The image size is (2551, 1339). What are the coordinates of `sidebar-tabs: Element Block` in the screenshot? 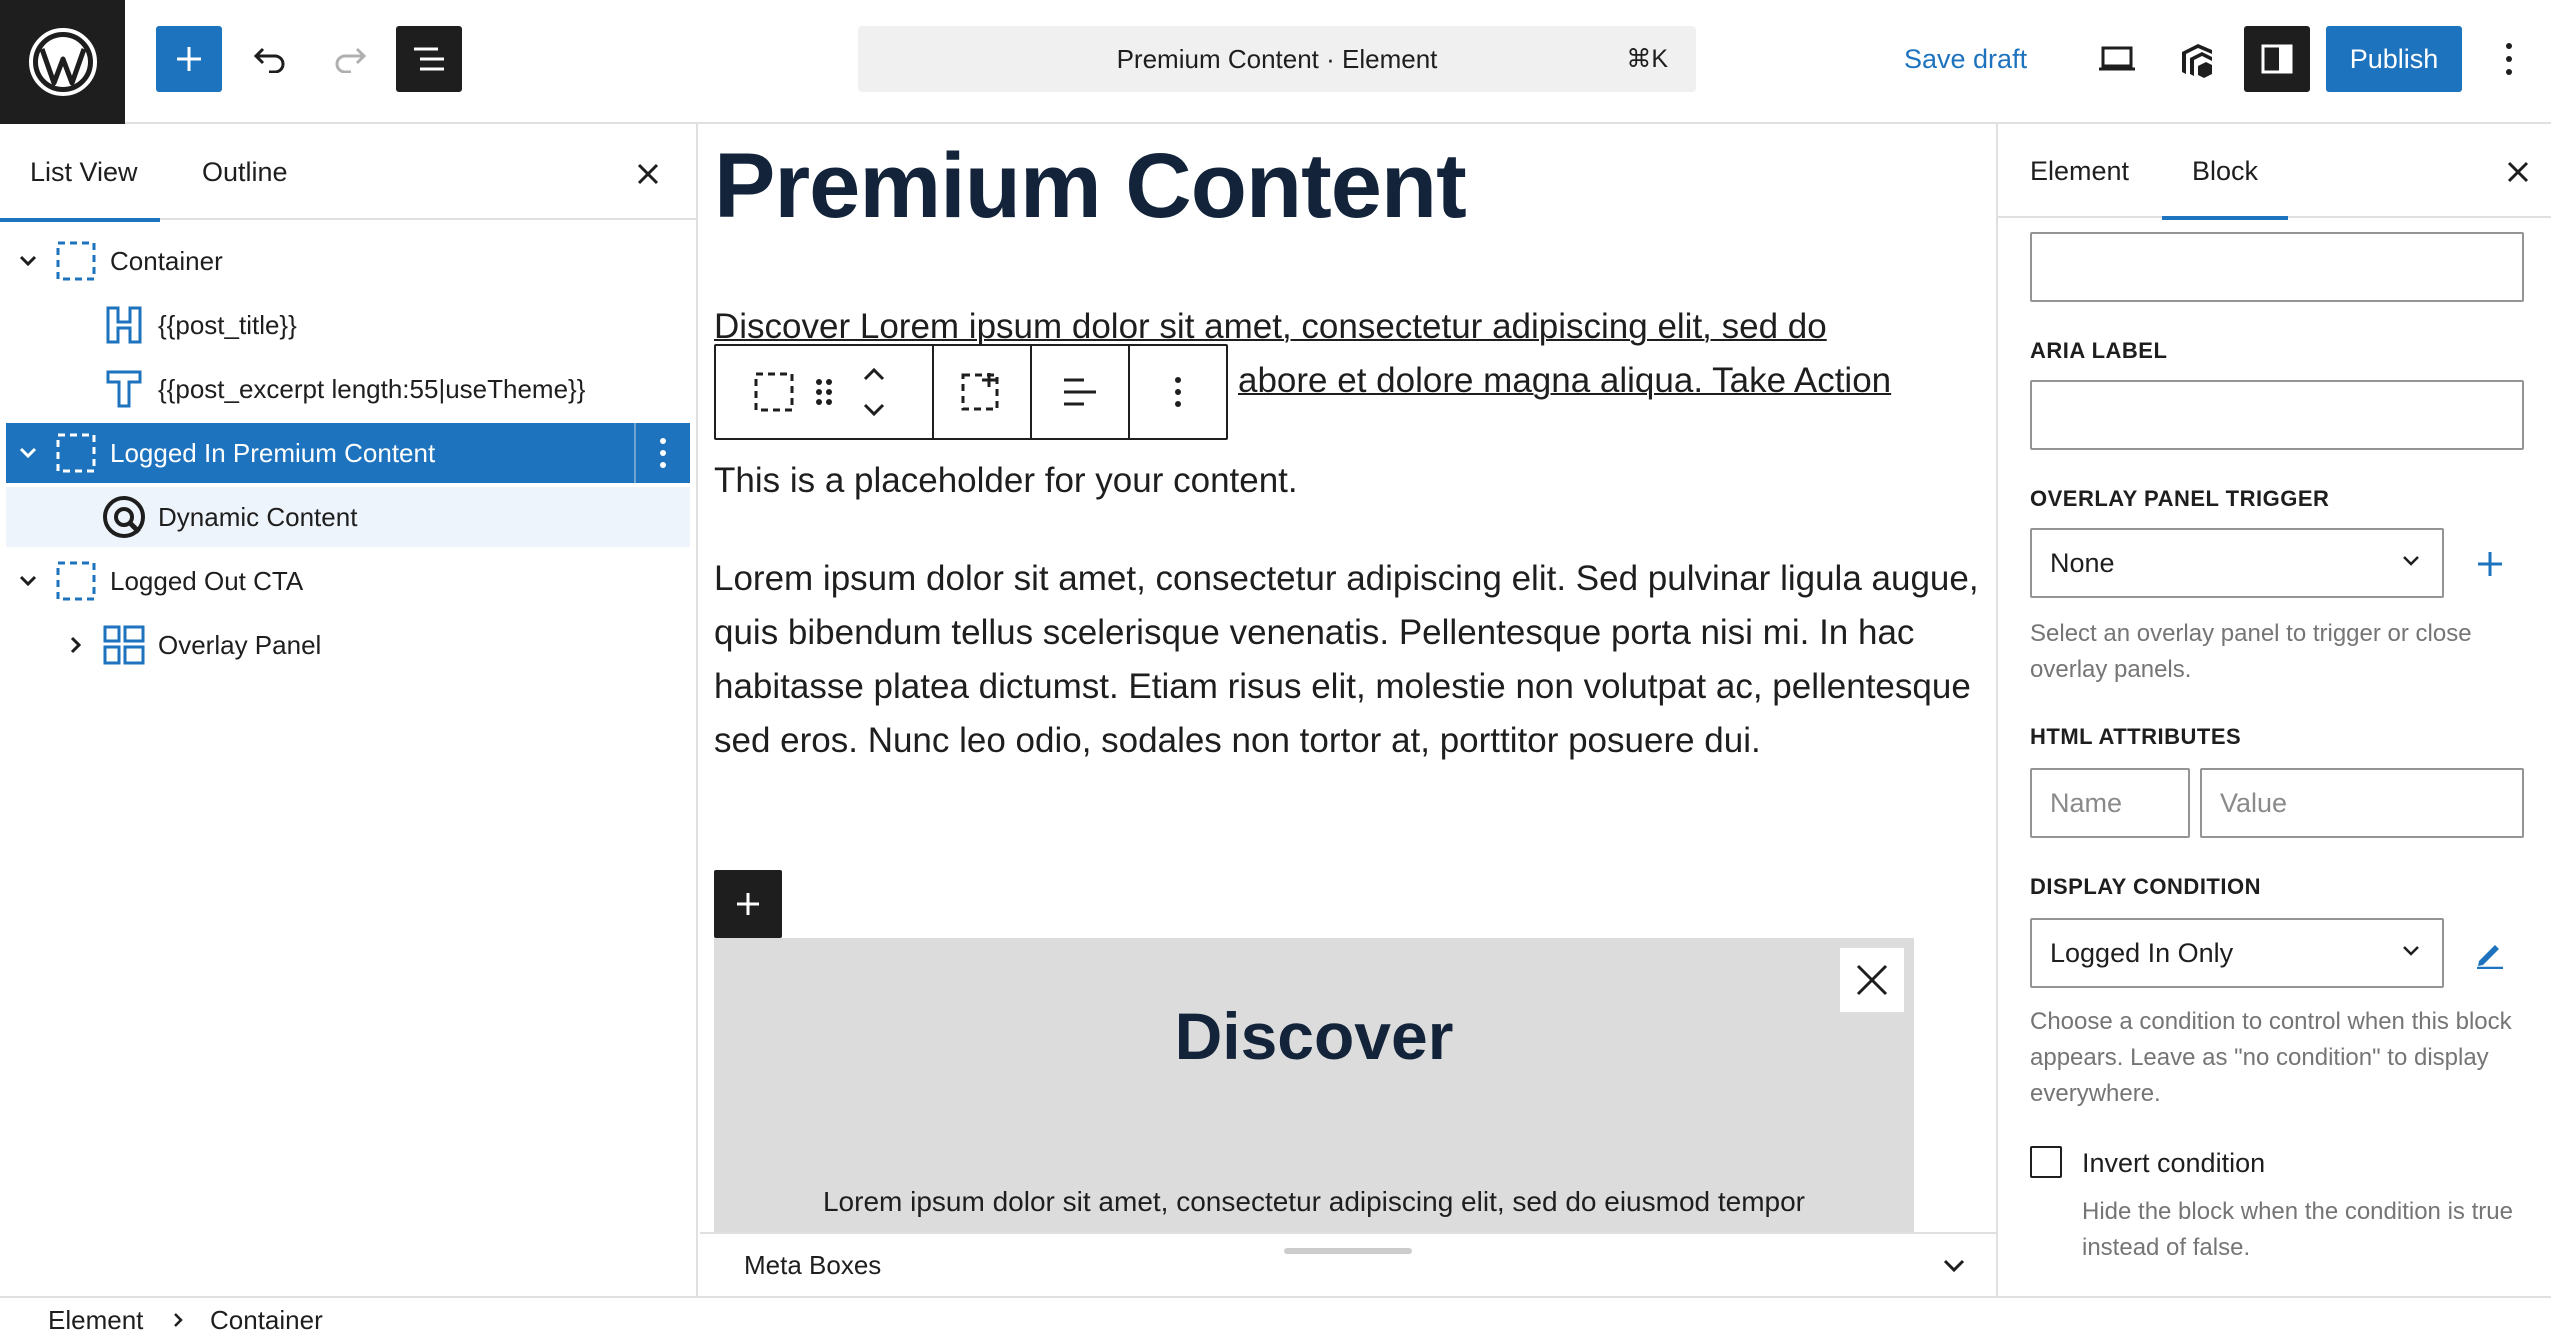 It's located at (2274, 172).